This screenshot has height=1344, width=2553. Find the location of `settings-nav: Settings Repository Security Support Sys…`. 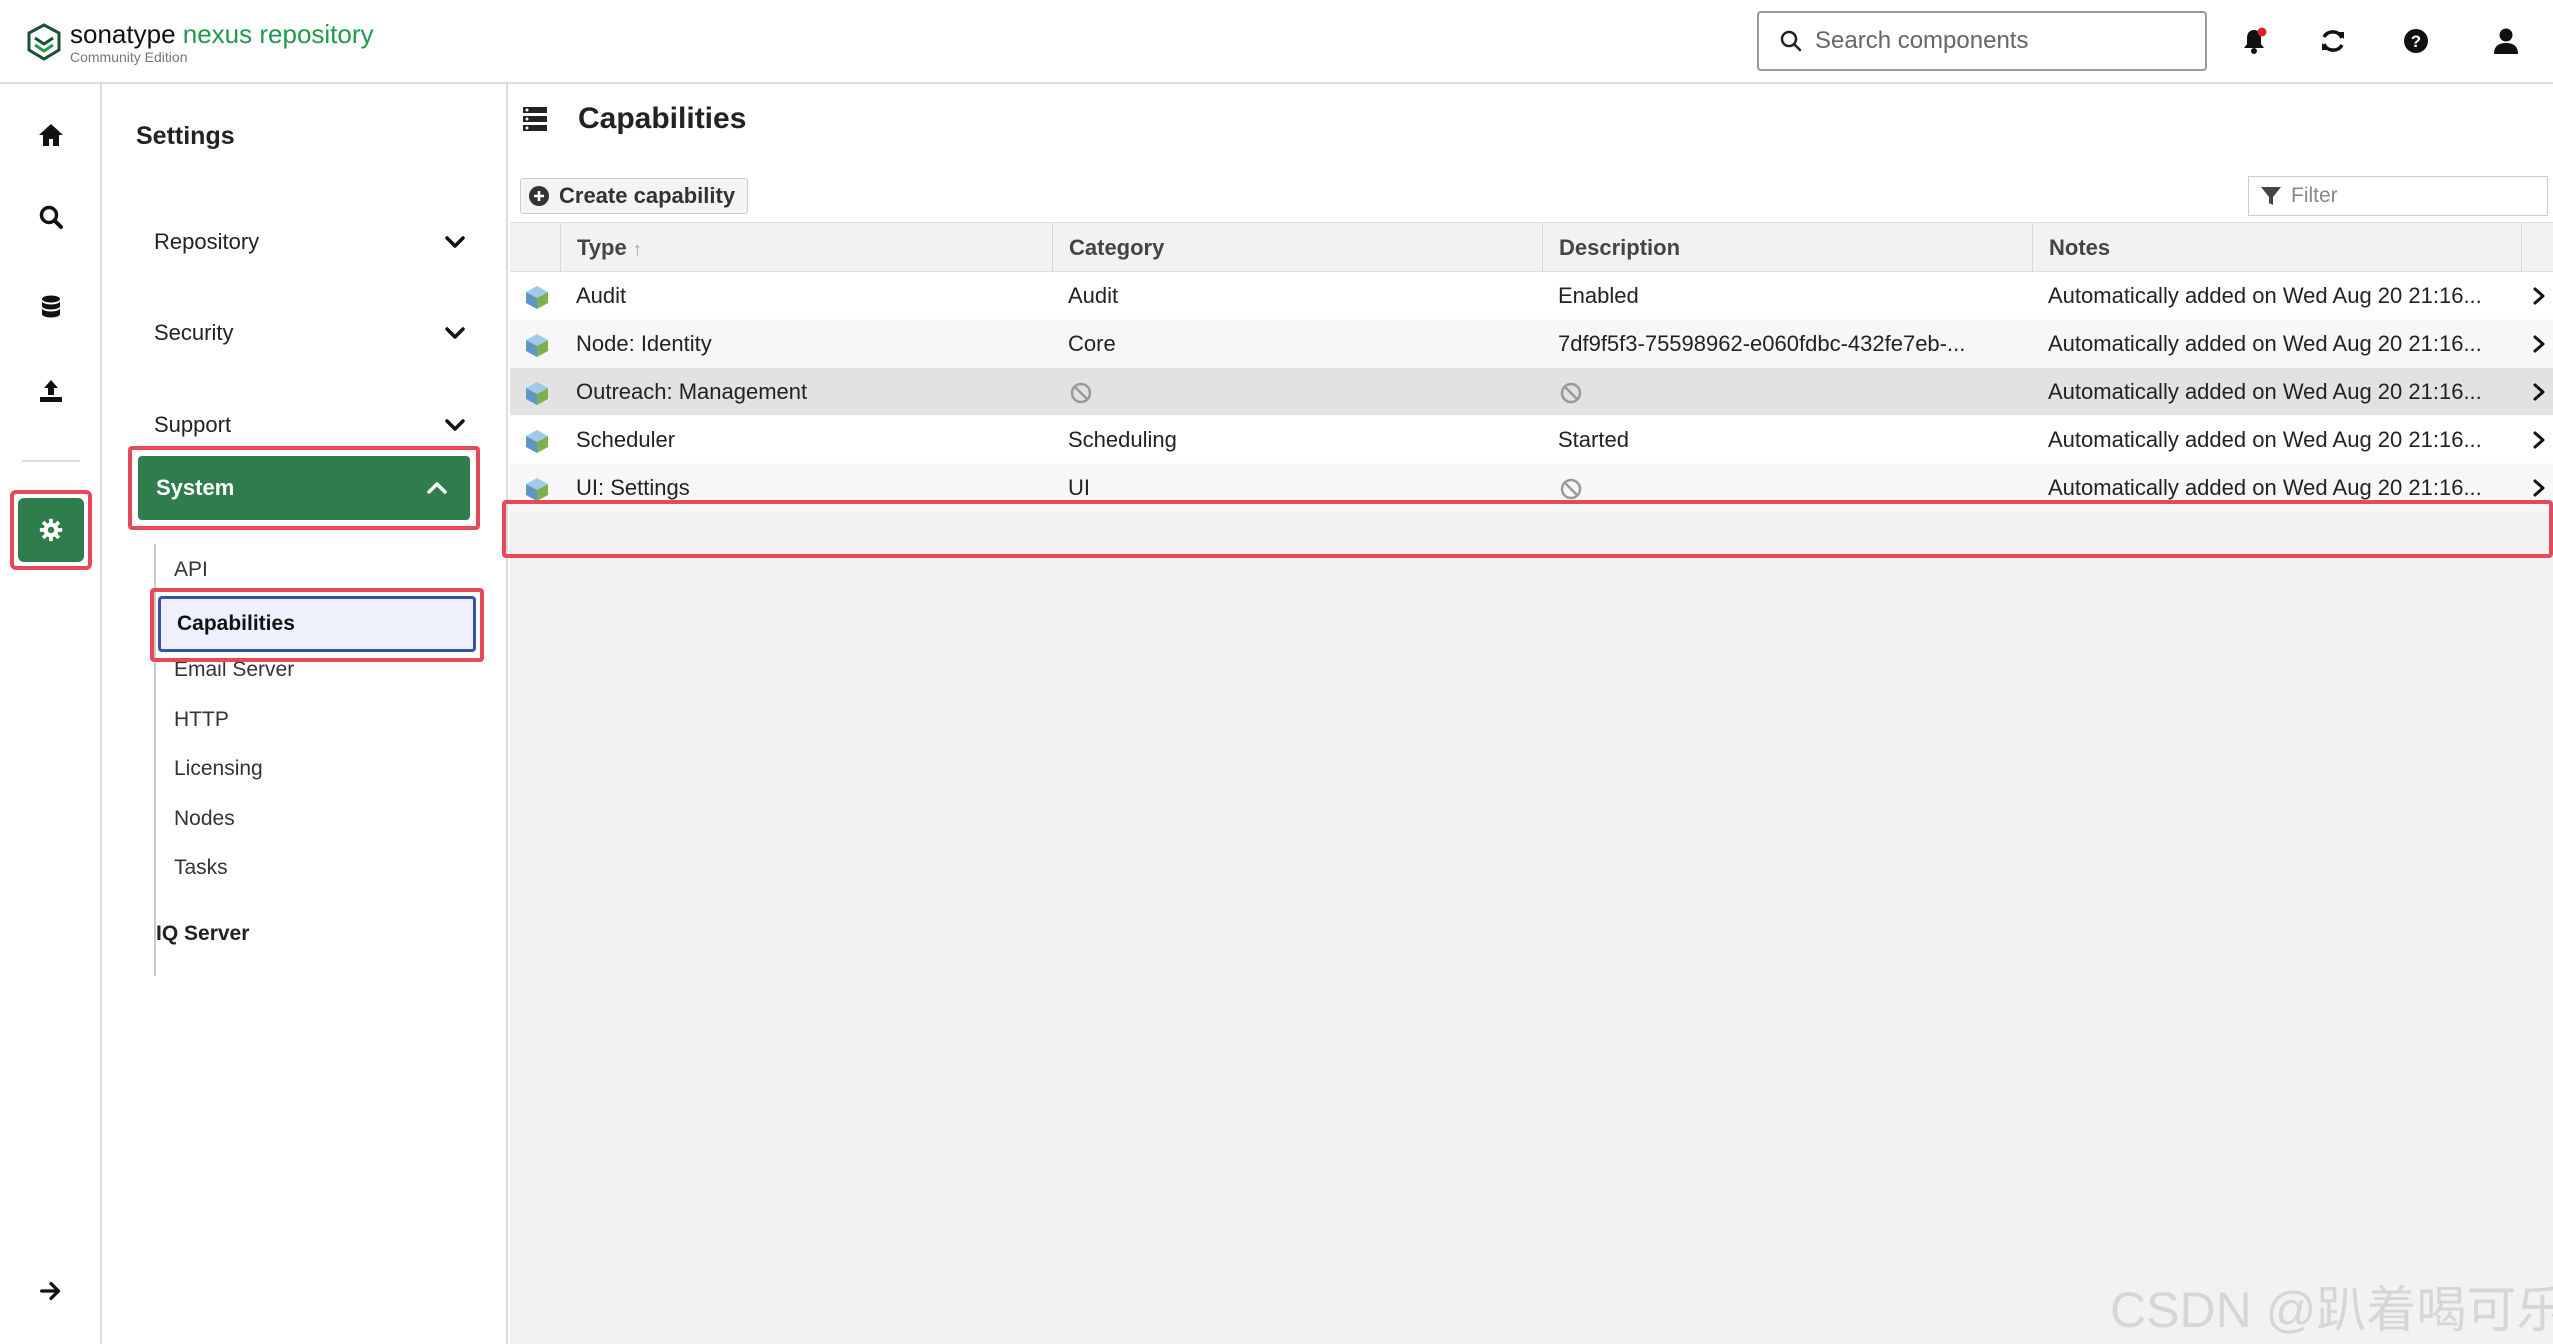

settings-nav: Settings Repository Security Support Sys… is located at coordinates (305, 714).